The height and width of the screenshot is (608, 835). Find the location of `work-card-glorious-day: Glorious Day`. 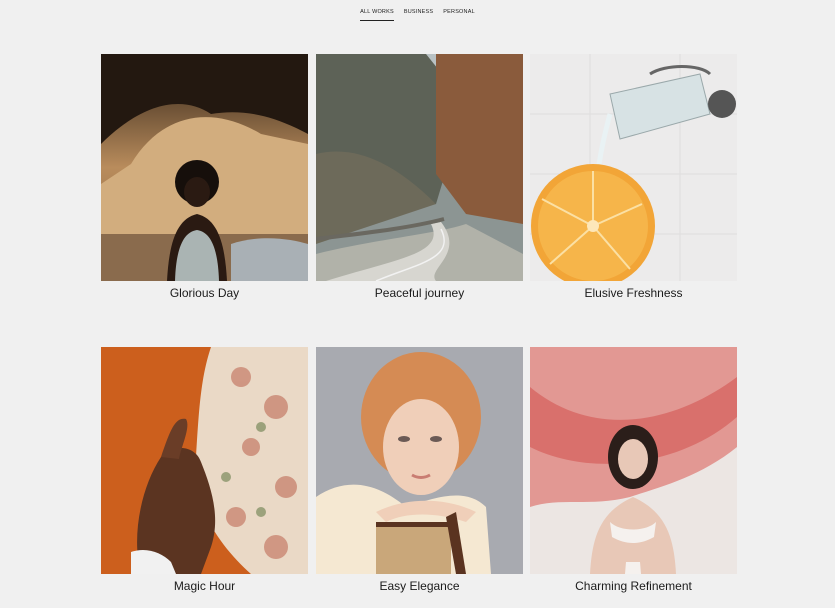

work-card-glorious-day: Glorious Day is located at coordinates (204, 178).